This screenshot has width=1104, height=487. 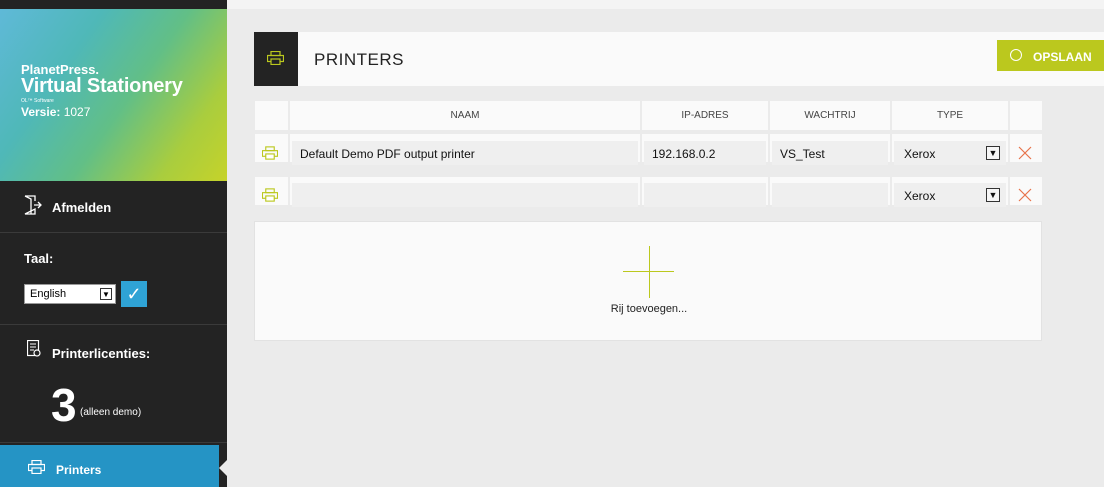 What do you see at coordinates (48, 294) in the screenshot?
I see `language-select-value: English` at bounding box center [48, 294].